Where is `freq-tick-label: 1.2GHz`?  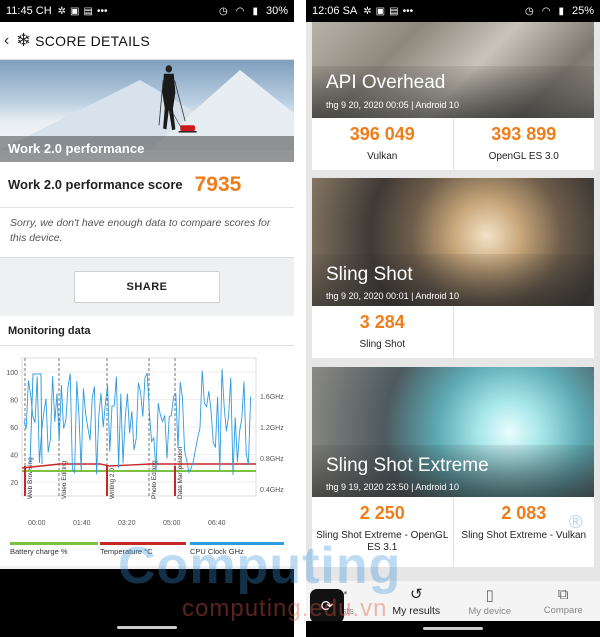 freq-tick-label: 1.2GHz is located at coordinates (272, 428).